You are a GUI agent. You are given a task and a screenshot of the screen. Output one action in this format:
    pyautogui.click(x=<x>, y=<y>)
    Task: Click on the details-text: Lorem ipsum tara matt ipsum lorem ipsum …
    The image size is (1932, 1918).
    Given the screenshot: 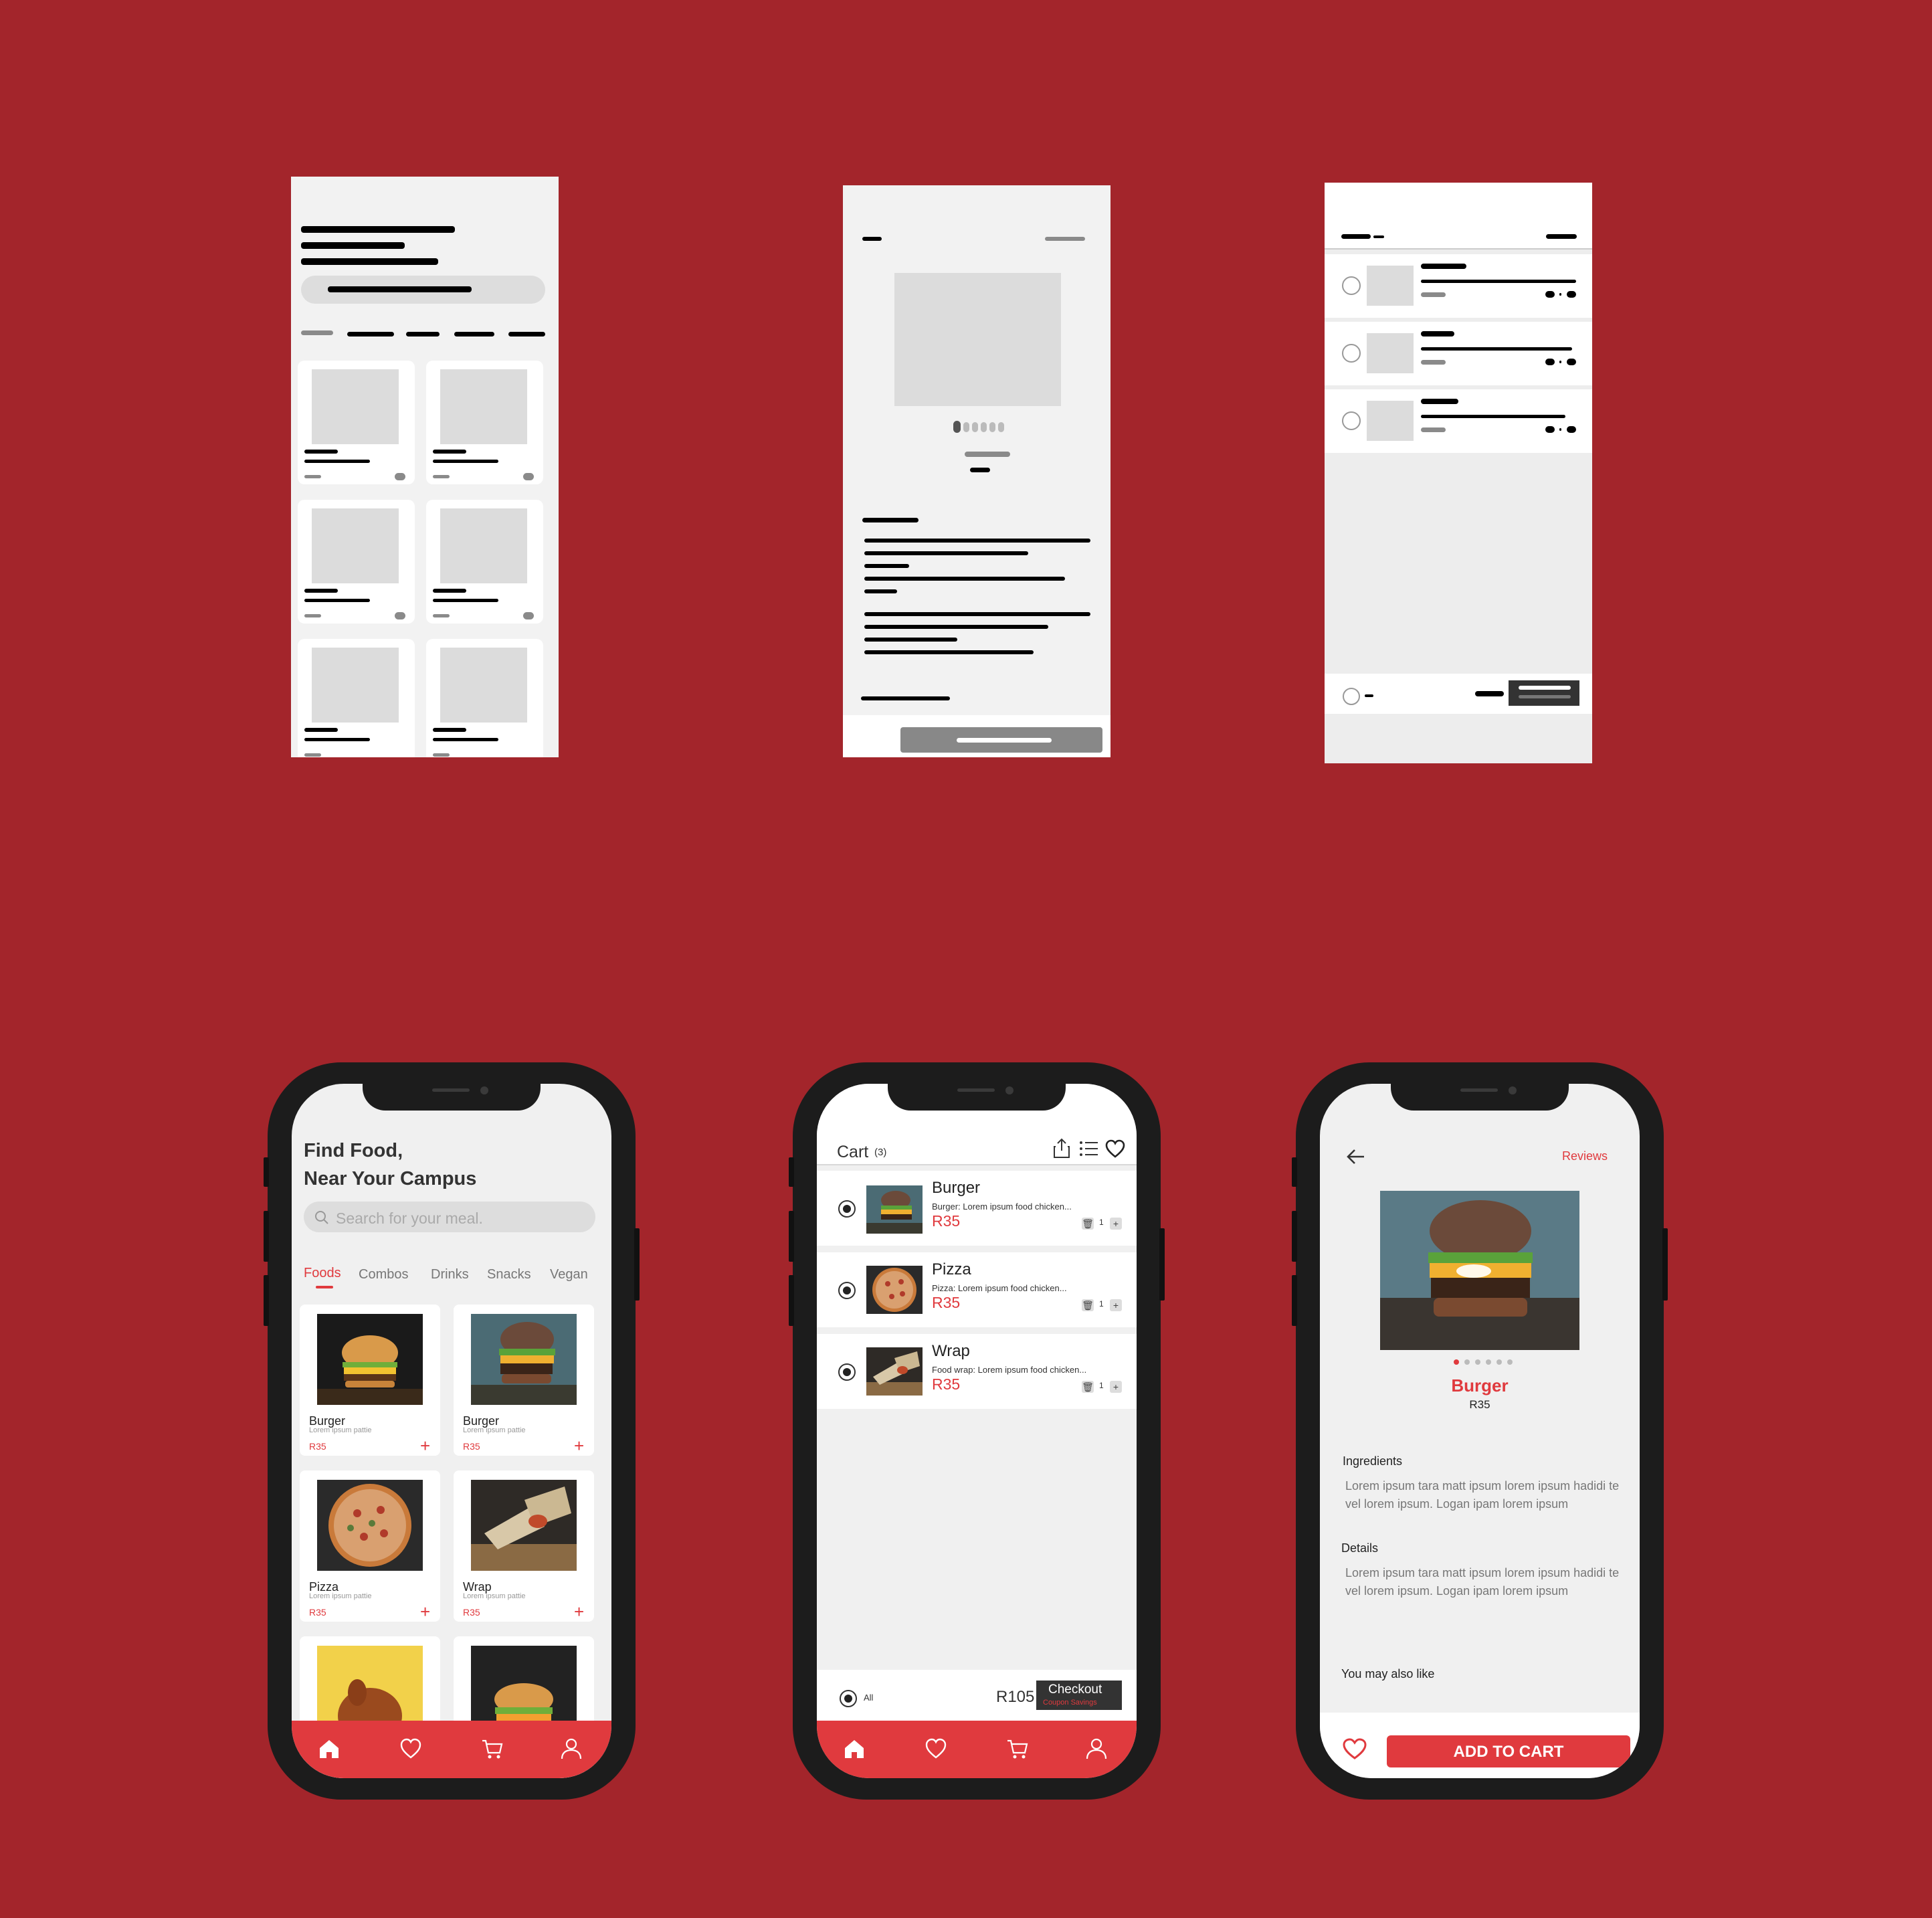 What is the action you would take?
    pyautogui.click(x=1482, y=1582)
    